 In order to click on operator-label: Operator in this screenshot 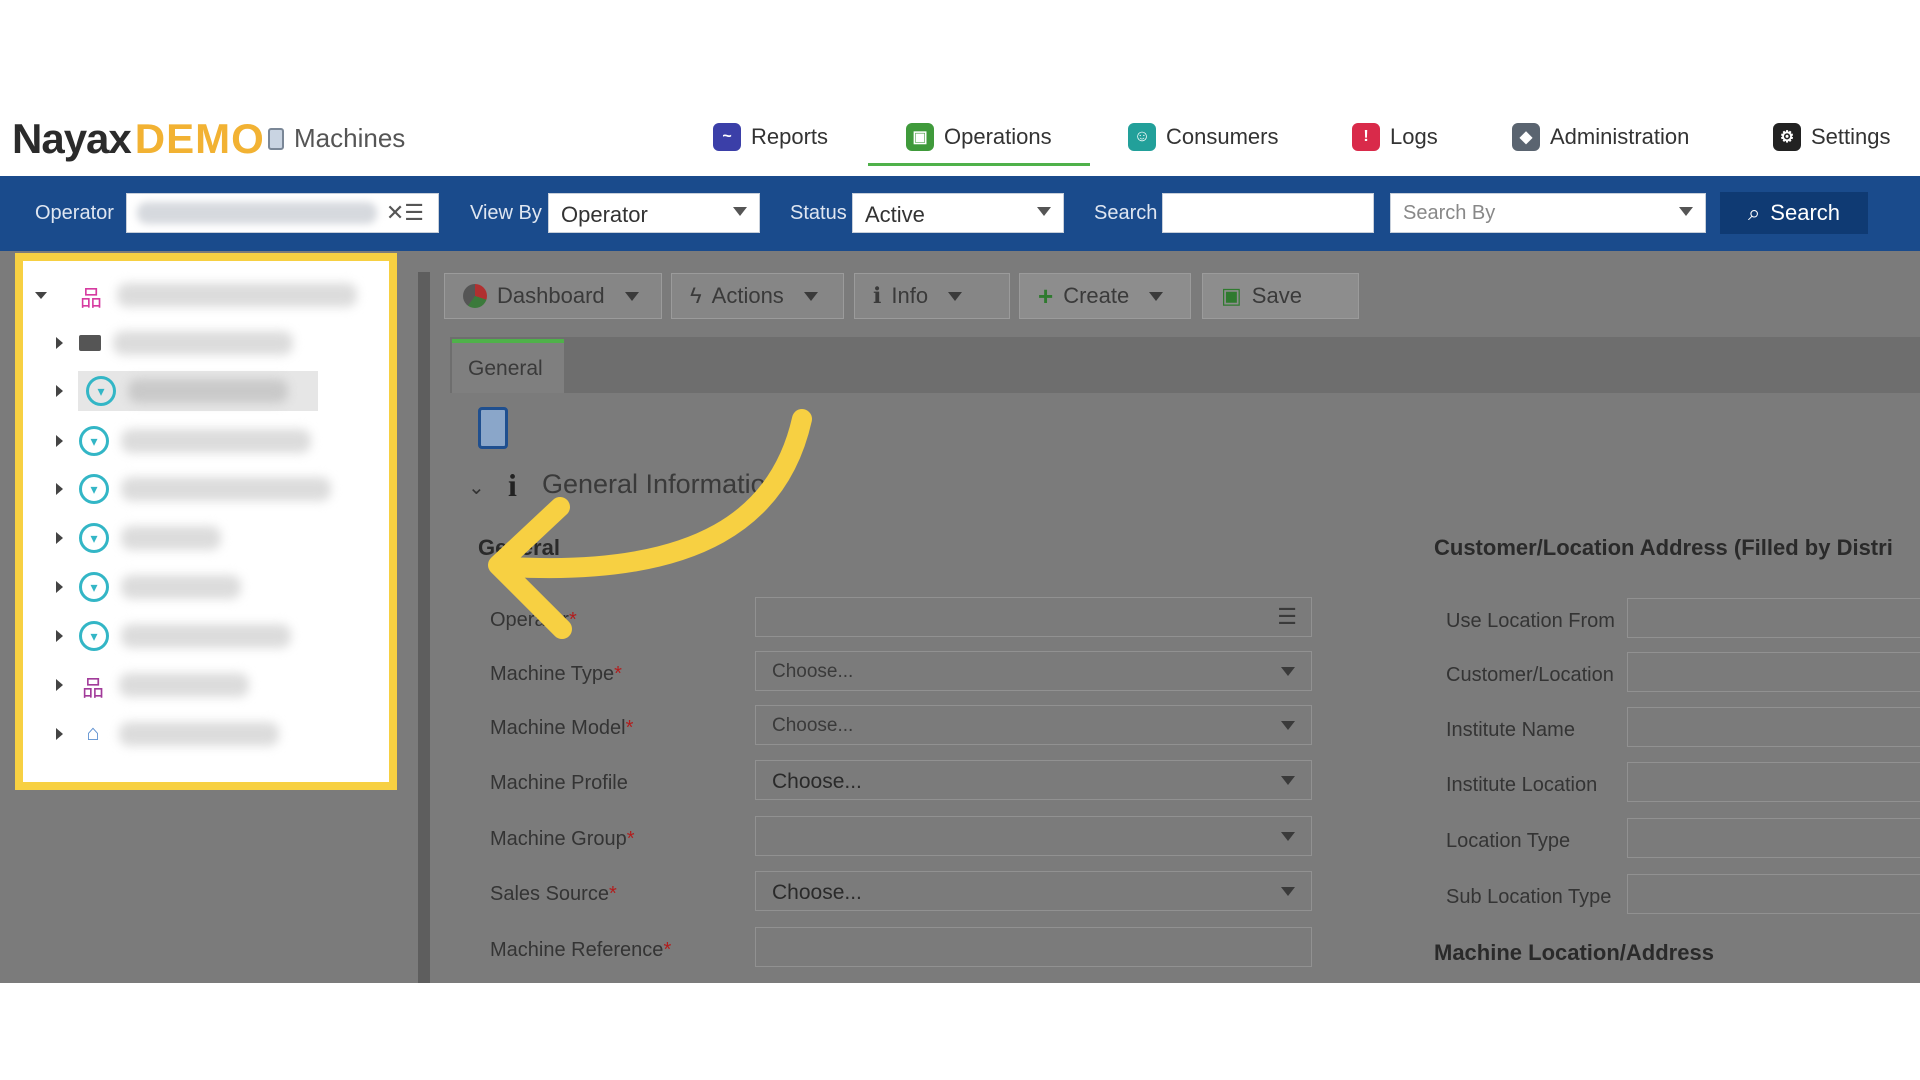, I will do `click(74, 213)`.